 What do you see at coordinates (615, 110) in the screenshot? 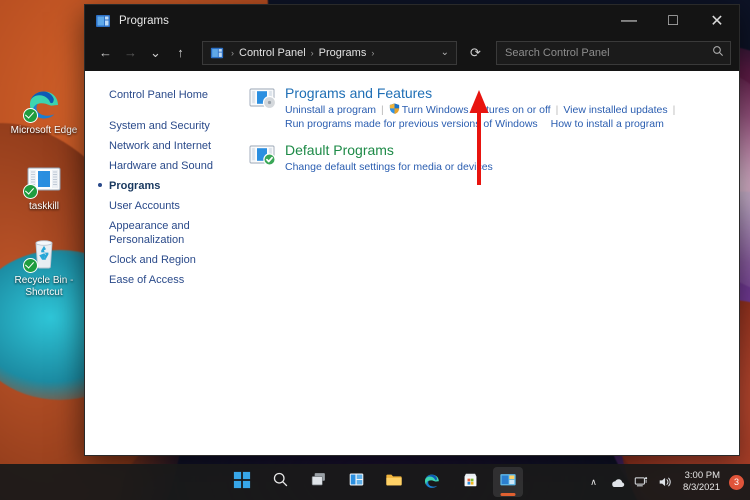
I see `link-view-installed-updates: View installed updates` at bounding box center [615, 110].